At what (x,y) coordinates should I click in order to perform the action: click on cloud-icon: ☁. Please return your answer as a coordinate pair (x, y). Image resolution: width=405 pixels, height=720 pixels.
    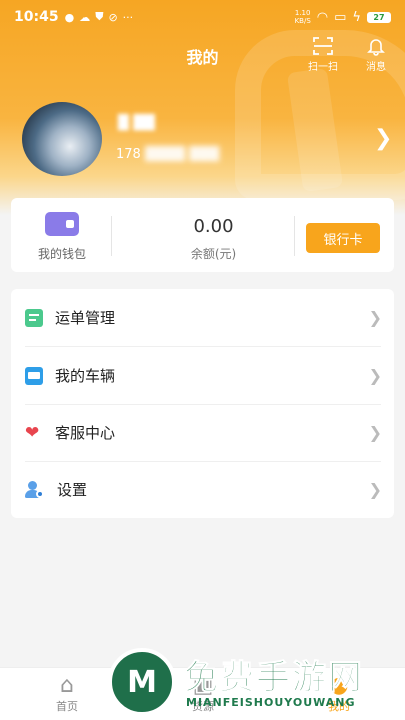
    Looking at the image, I should click on (85, 17).